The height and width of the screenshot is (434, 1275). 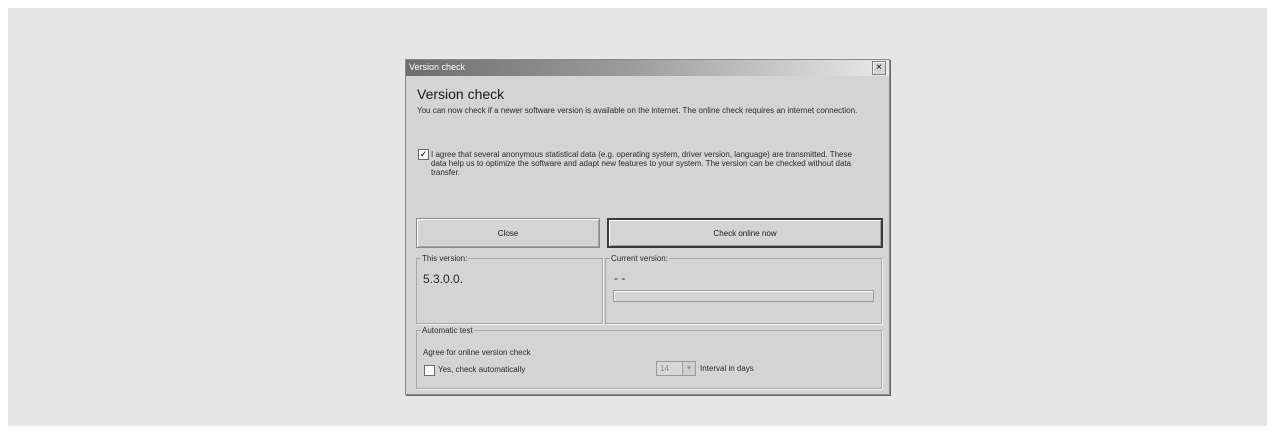 What do you see at coordinates (447, 330) in the screenshot?
I see `automatic-test-label: Automatic test` at bounding box center [447, 330].